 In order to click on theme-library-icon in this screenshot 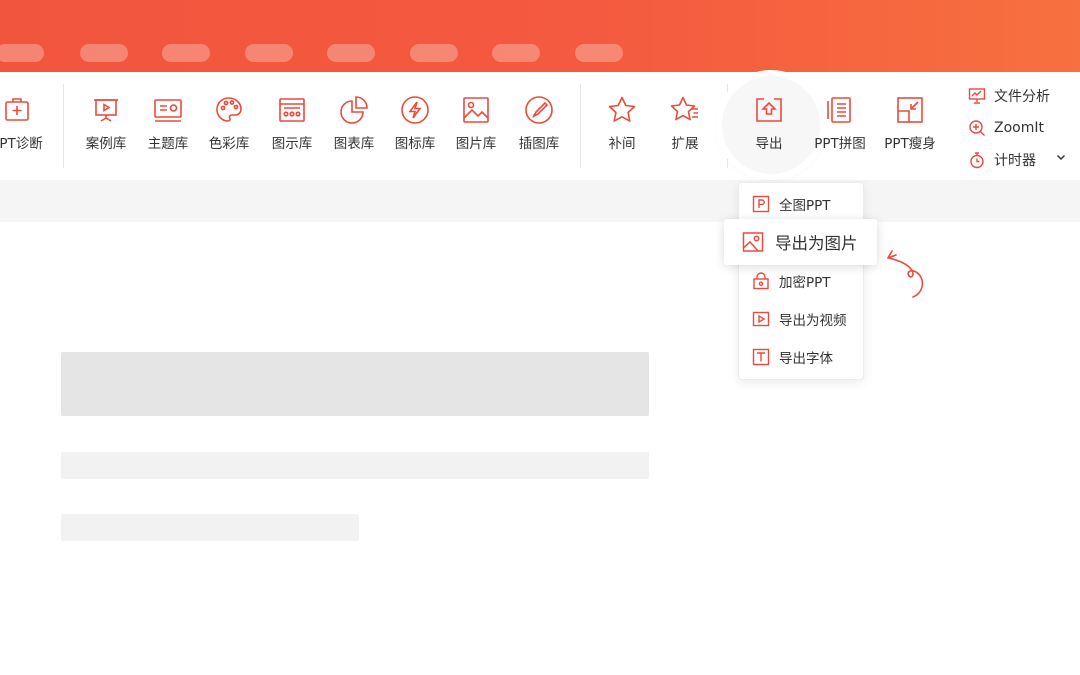, I will do `click(168, 110)`.